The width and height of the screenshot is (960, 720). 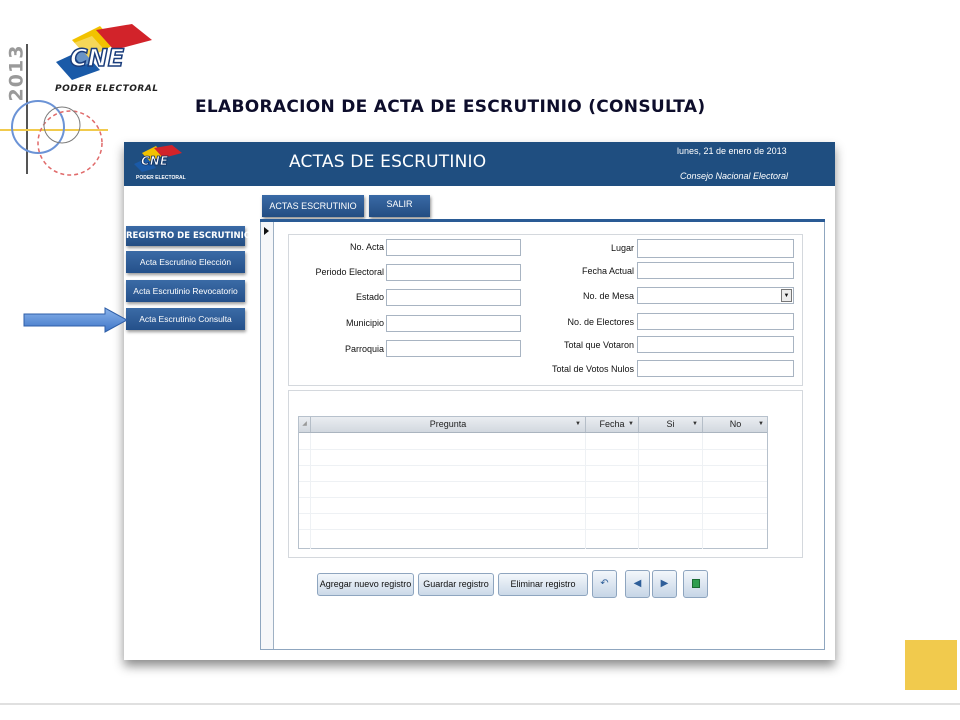 I want to click on sidebar-item-consulta: Acta Escrutinio Consulta, so click(x=185, y=319).